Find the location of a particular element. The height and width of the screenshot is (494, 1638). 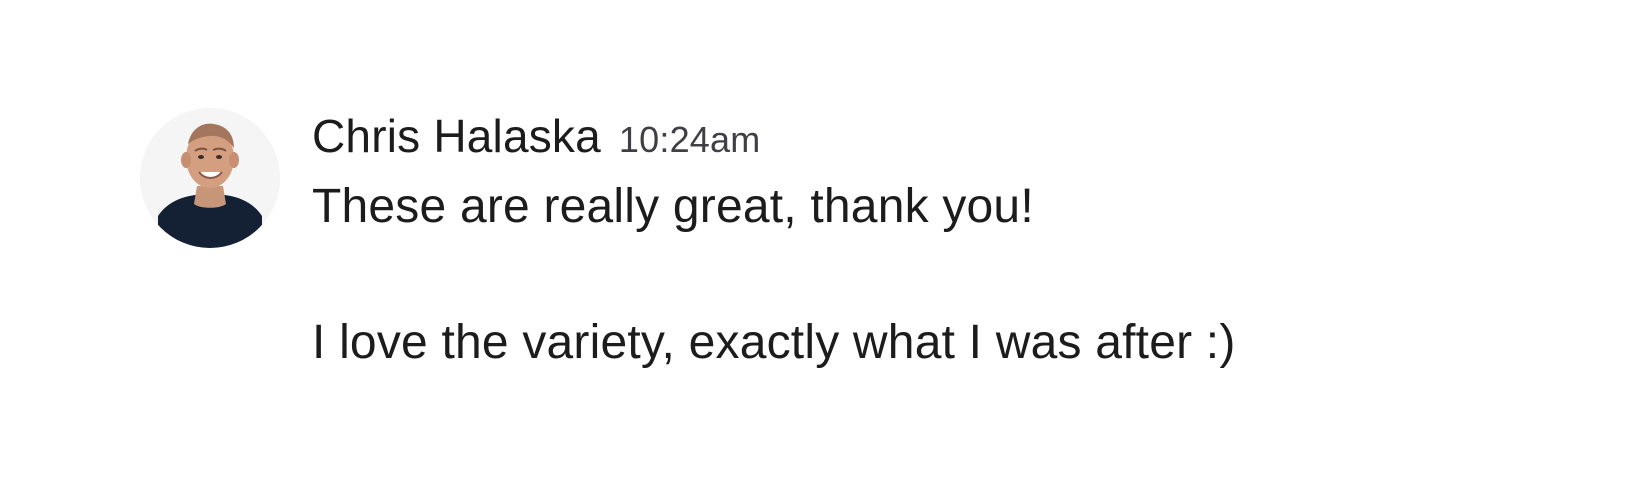

profile-photo-icon is located at coordinates (210, 178).